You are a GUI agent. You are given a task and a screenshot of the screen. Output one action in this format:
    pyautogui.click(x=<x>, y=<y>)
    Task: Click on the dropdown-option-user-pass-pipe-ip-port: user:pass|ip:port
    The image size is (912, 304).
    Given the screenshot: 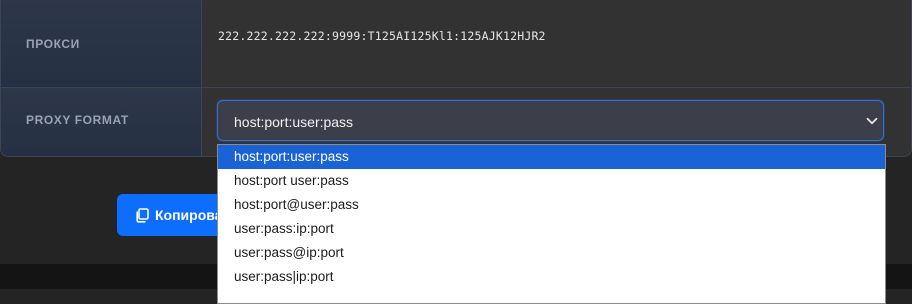 What is the action you would take?
    pyautogui.click(x=551, y=277)
    